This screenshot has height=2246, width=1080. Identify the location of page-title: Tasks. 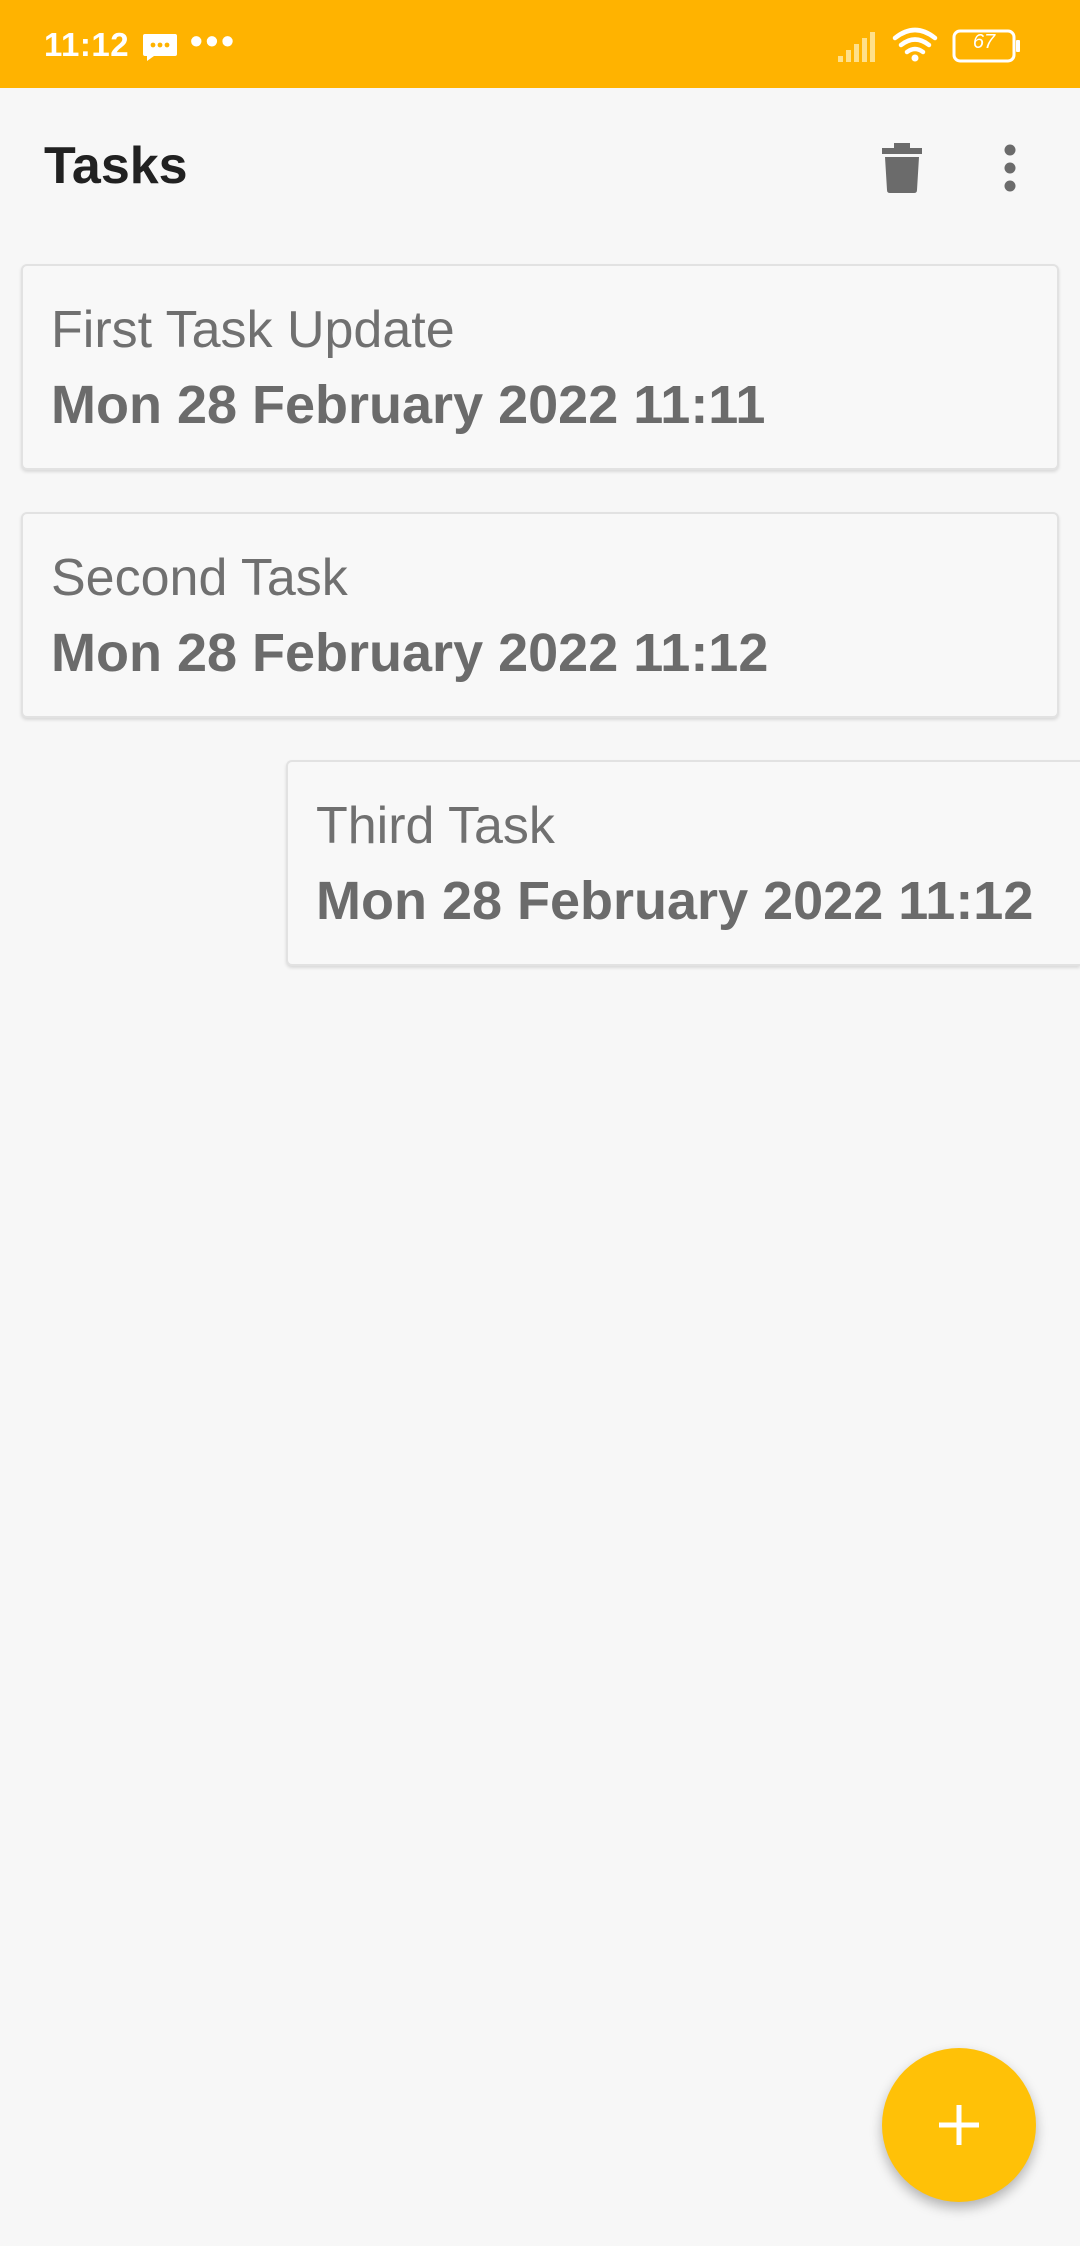
(116, 166).